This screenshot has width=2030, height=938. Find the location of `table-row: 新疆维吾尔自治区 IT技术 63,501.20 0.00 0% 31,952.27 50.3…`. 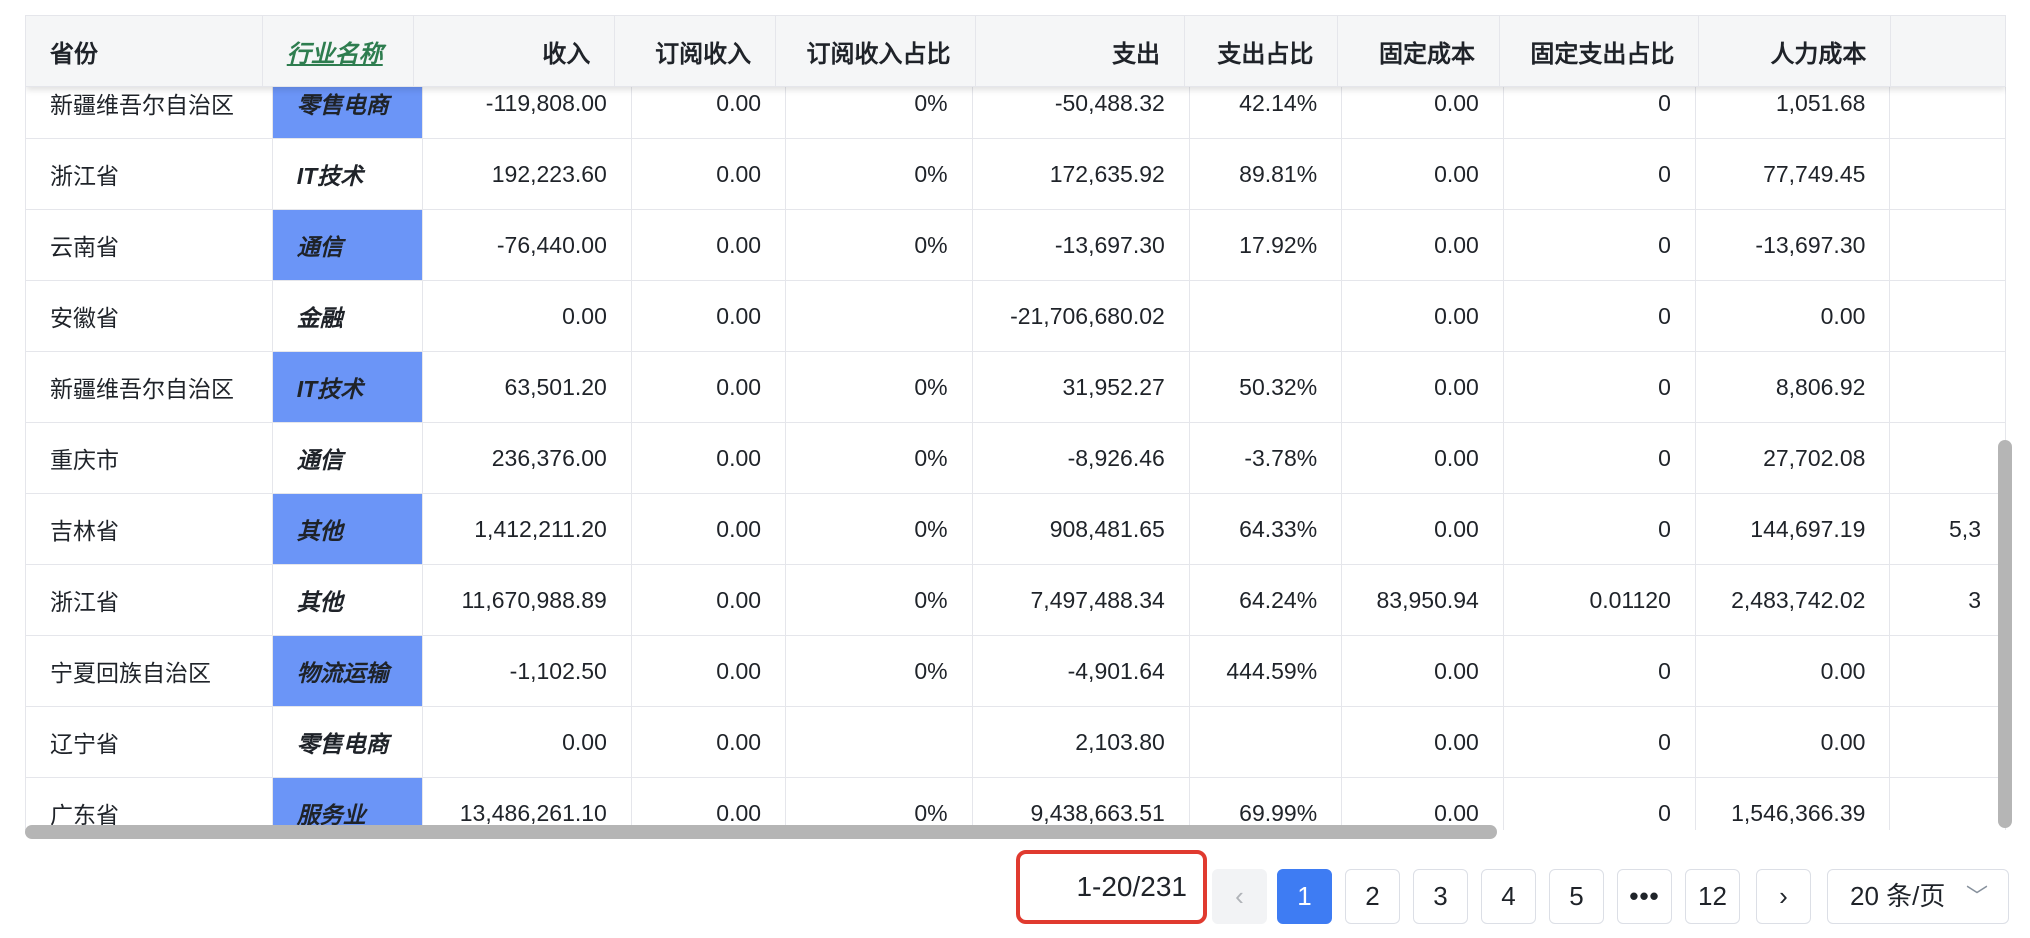

table-row: 新疆维吾尔自治区 IT技术 63,501.20 0.00 0% 31,952.27 50.3… is located at coordinates (1016, 387).